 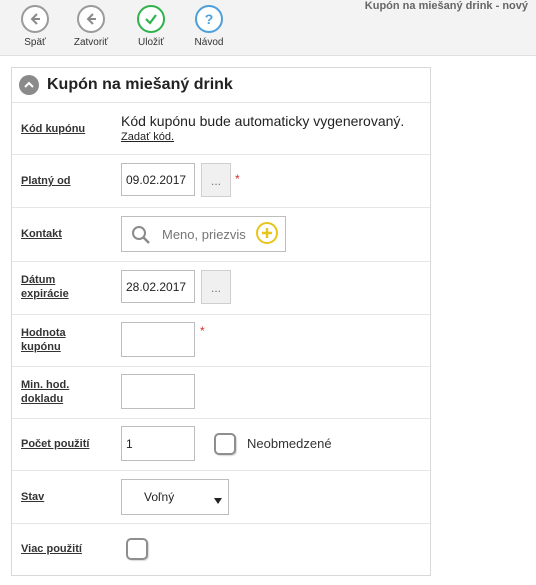 What do you see at coordinates (51, 549) in the screenshot?
I see `multi-use-label: Viac použití` at bounding box center [51, 549].